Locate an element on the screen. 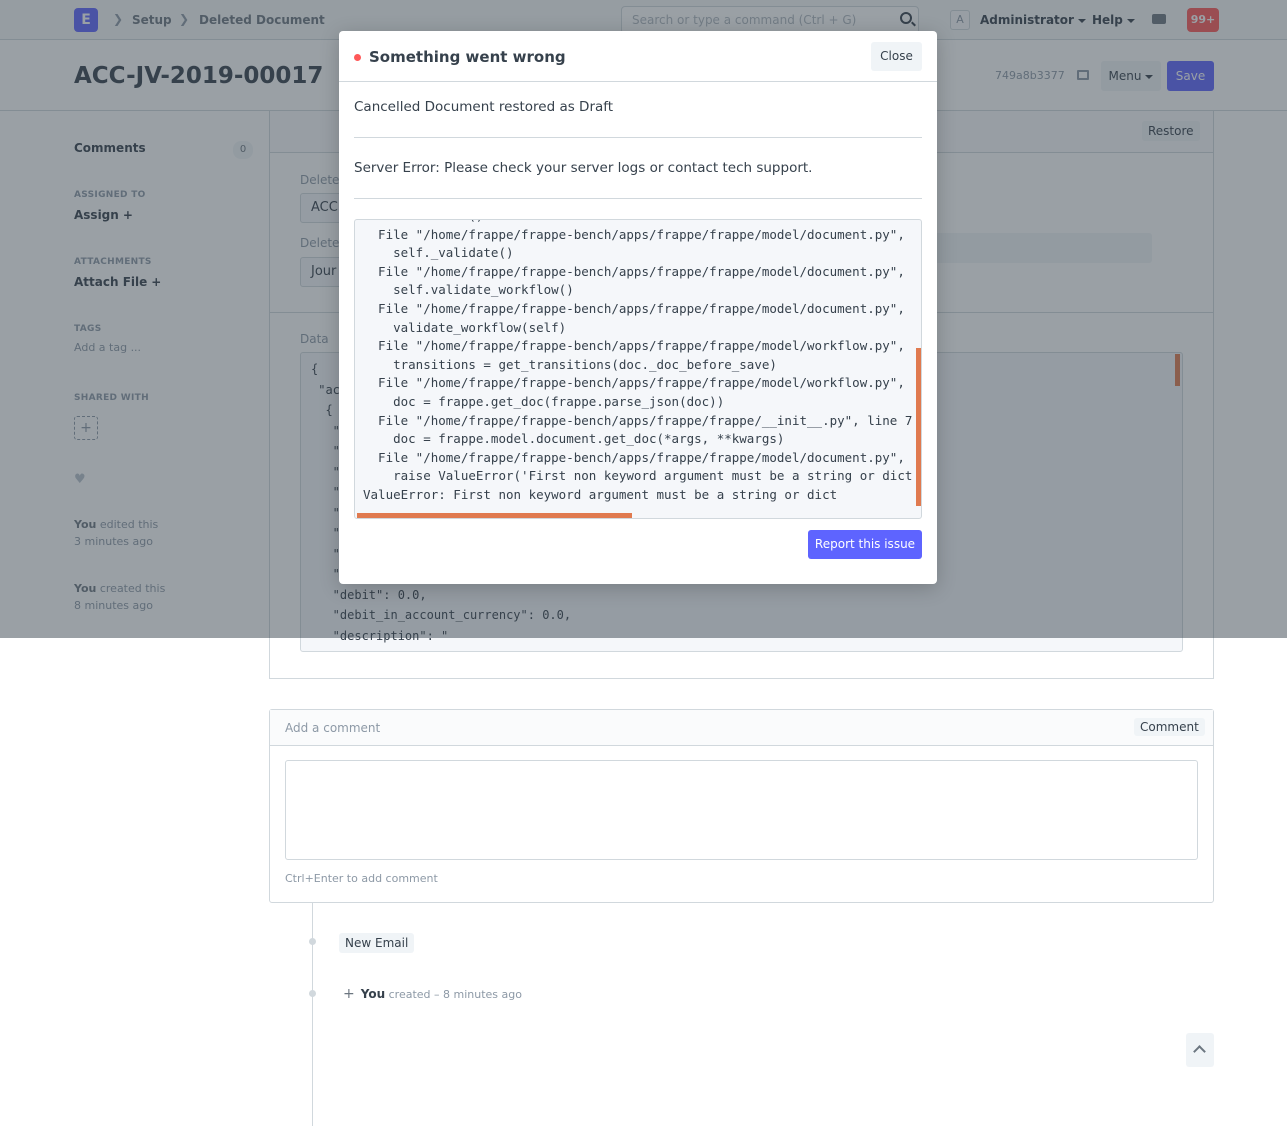 This screenshot has height=1126, width=1287. scroll-to-top-button is located at coordinates (1200, 1050).